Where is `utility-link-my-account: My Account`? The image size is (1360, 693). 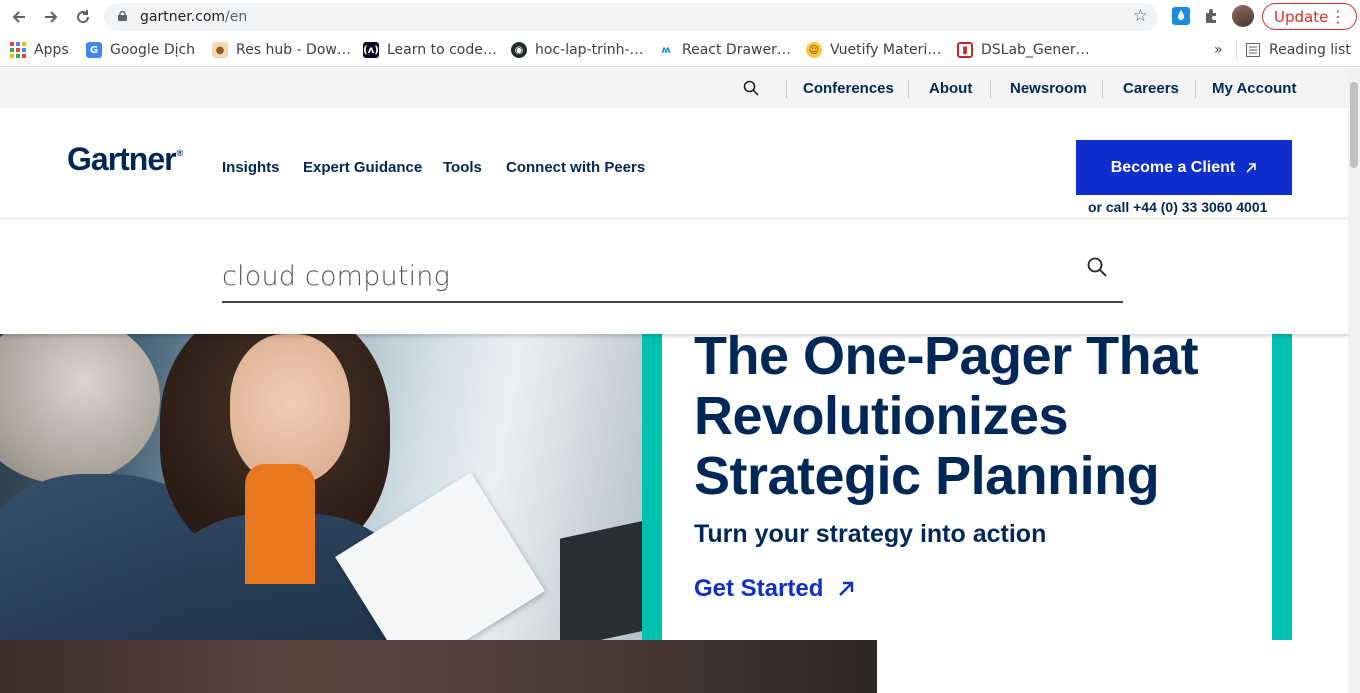 utility-link-my-account: My Account is located at coordinates (1254, 88).